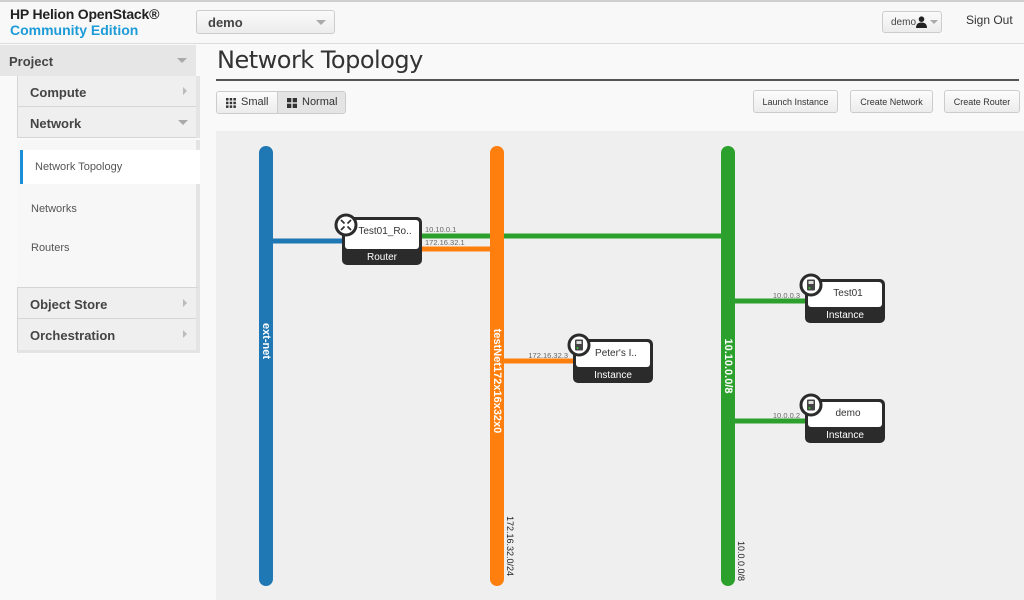  What do you see at coordinates (74, 30) in the screenshot?
I see `brand-edition: Community Edition` at bounding box center [74, 30].